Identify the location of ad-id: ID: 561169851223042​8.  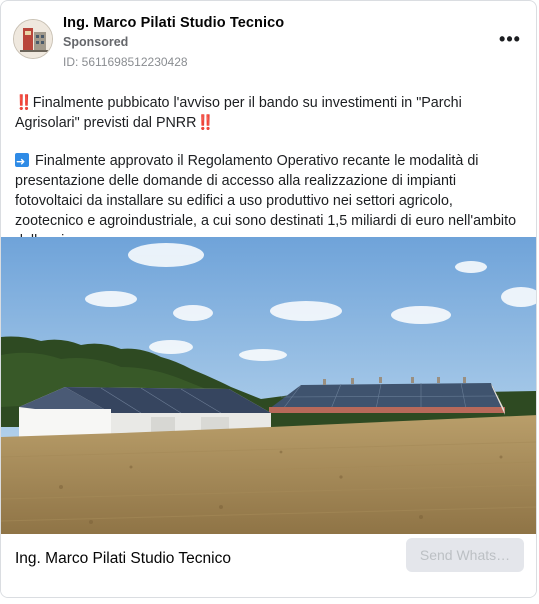
(125, 62).